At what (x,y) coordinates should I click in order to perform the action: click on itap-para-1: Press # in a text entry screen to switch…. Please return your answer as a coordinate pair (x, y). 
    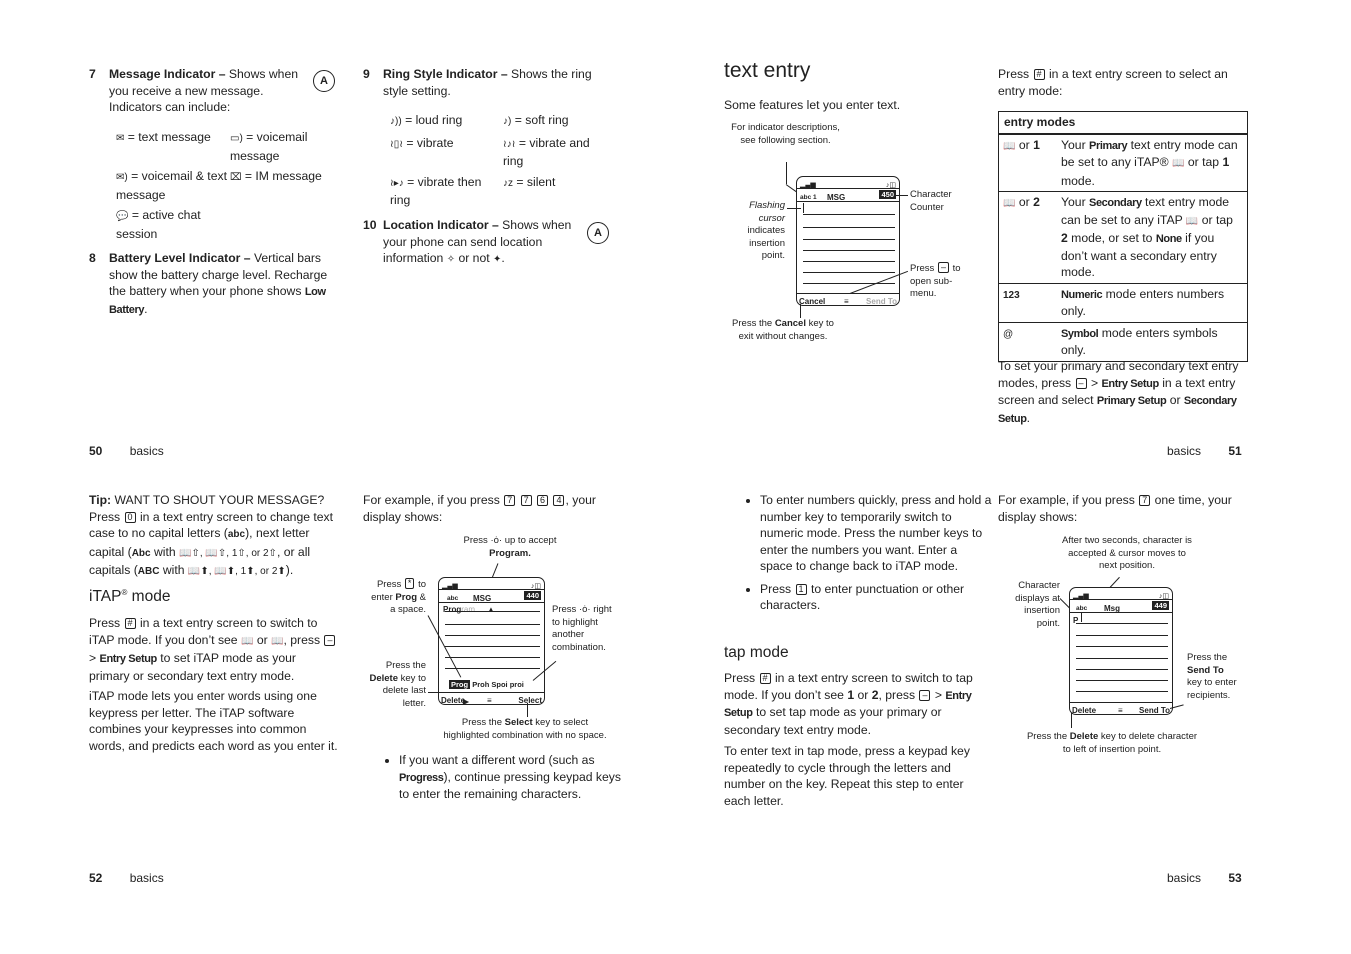
    Looking at the image, I should click on (214, 649).